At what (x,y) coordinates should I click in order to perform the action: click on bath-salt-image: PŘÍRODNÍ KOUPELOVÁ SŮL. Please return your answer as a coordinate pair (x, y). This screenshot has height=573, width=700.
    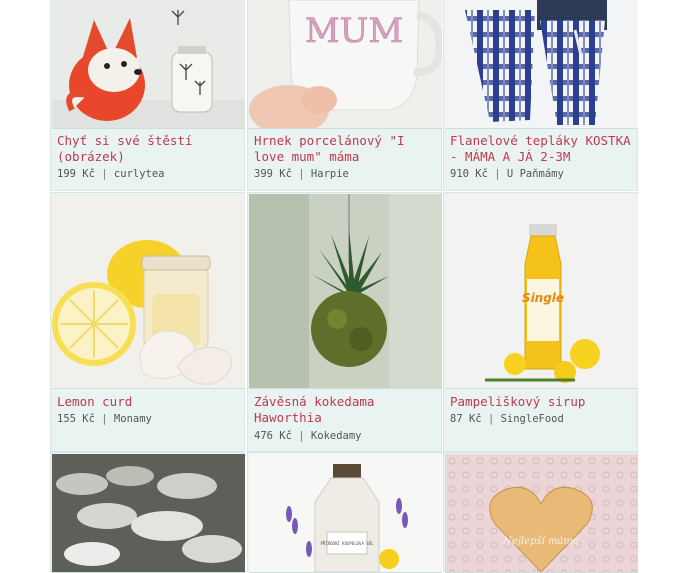
    Looking at the image, I should click on (345, 513).